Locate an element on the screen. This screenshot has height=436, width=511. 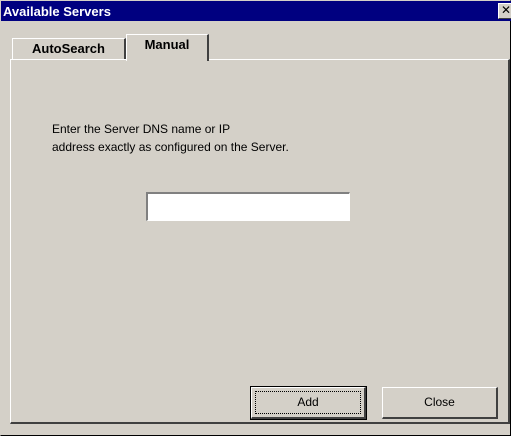
close-button: Close is located at coordinates (440, 403).